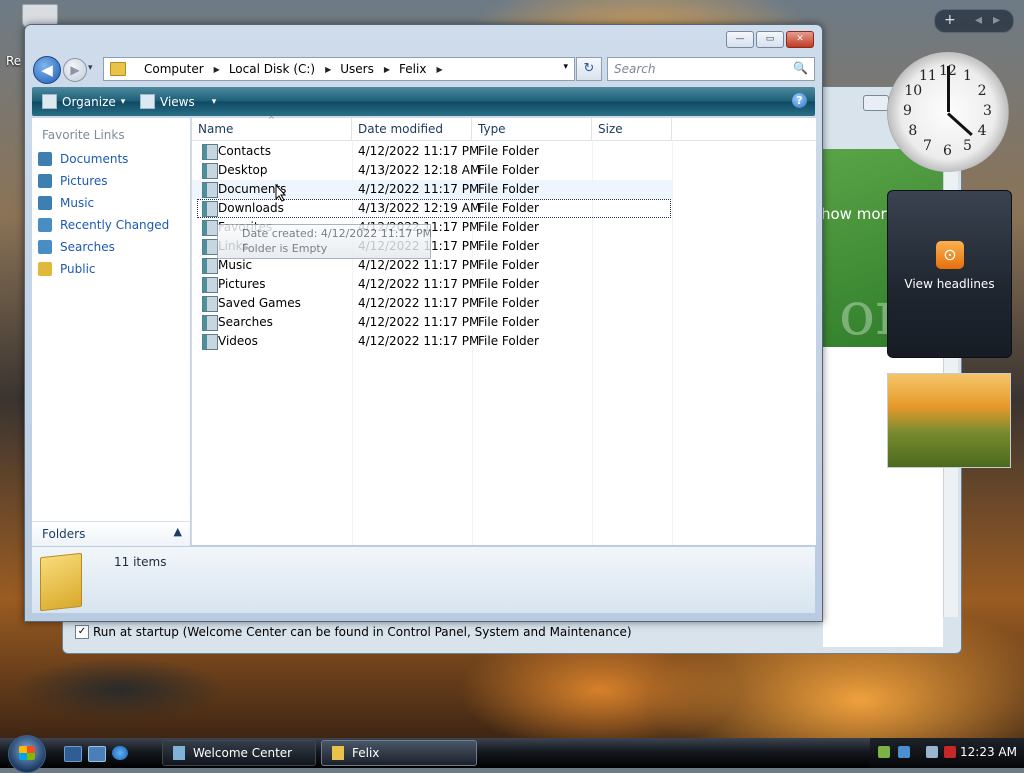  I want to click on taskbar: Welcome Center Felix 12:23 AM, so click(512, 754).